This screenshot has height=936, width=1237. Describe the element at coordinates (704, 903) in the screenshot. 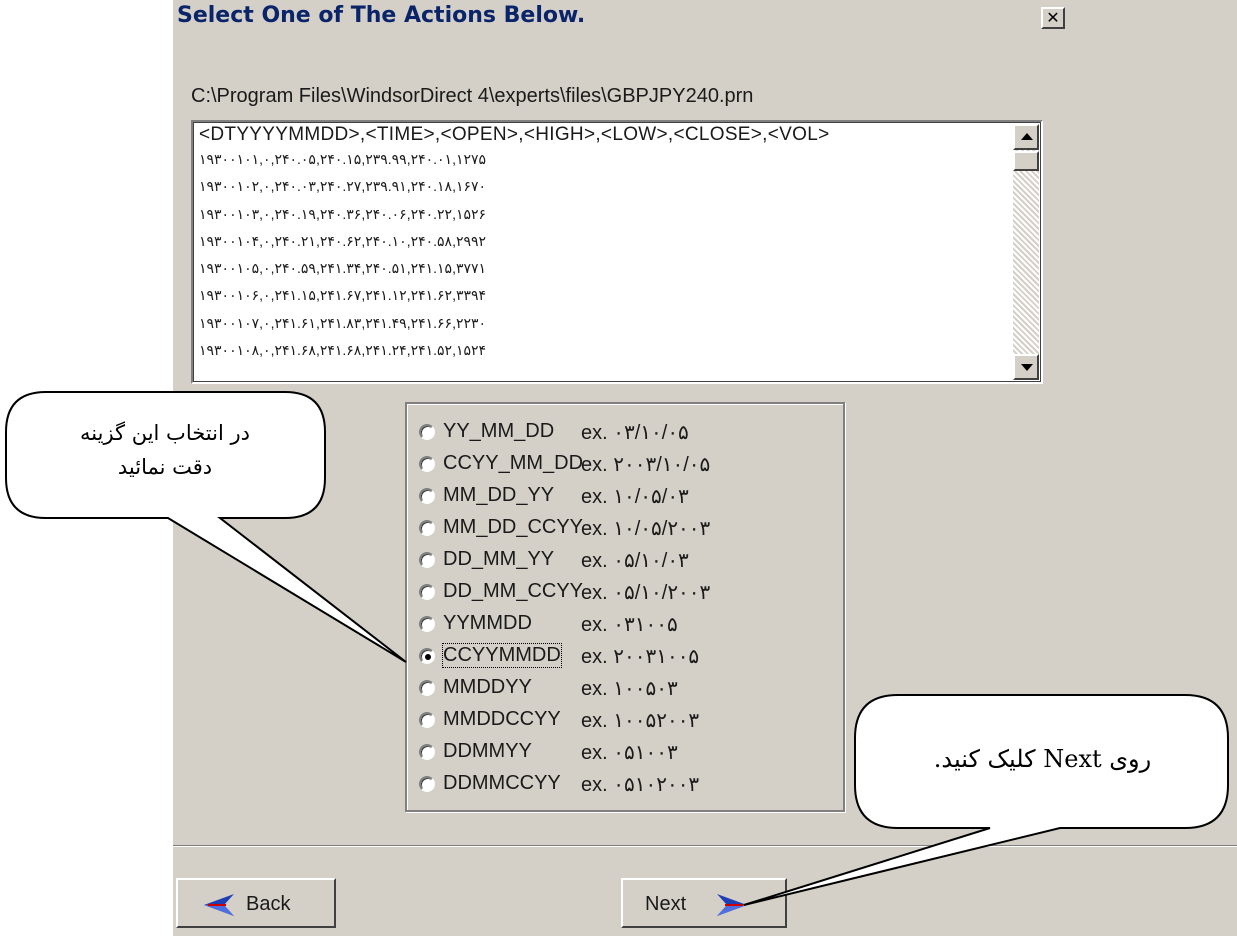

I see `next-button: Next` at that location.